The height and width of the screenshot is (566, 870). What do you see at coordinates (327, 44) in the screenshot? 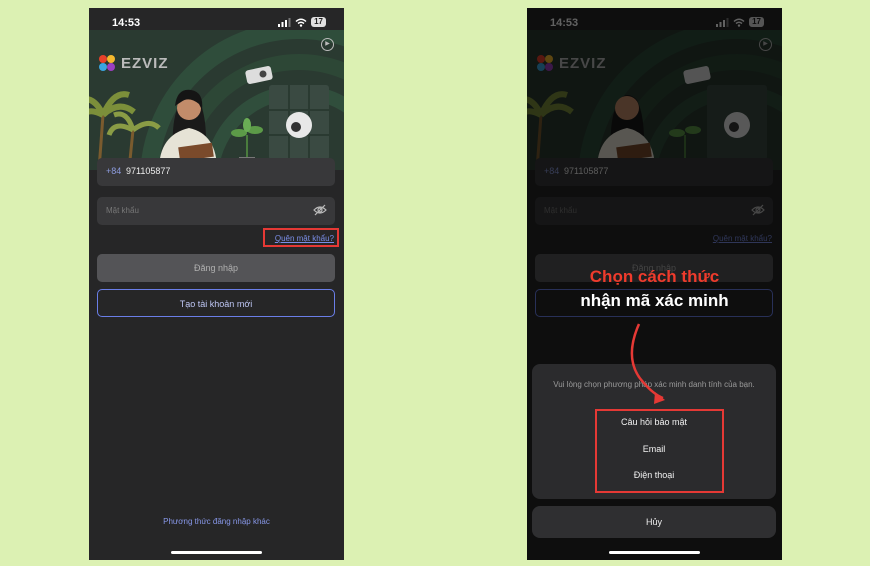
I see `play-icon: ▶` at bounding box center [327, 44].